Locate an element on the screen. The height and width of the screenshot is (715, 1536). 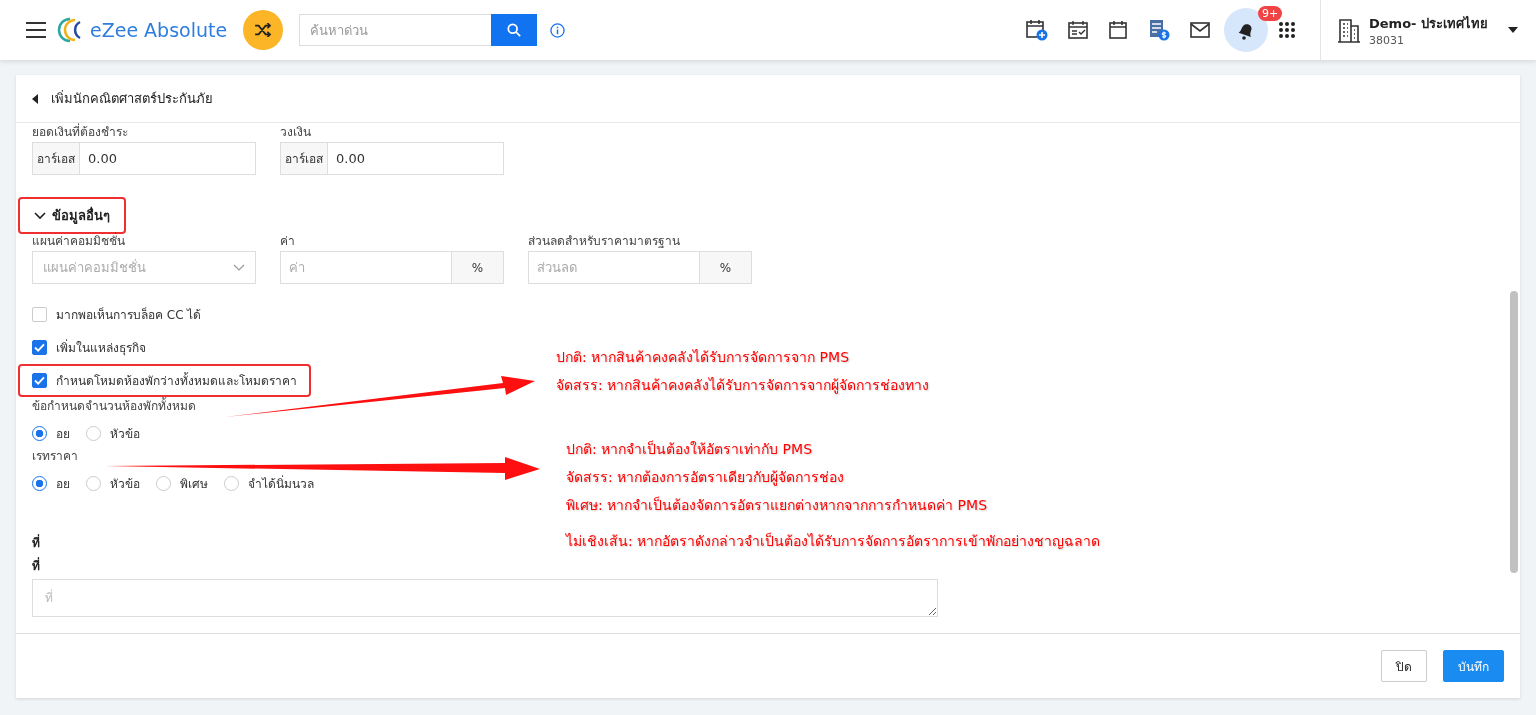
field-label: ยอดเงินที่ต้องชำระ is located at coordinates (80, 132).